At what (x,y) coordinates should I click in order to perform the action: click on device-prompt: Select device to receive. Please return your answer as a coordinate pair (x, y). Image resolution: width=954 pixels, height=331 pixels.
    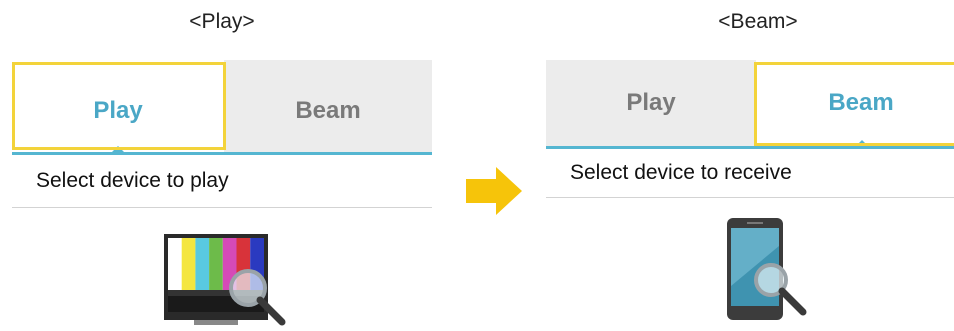
    Looking at the image, I should click on (750, 173).